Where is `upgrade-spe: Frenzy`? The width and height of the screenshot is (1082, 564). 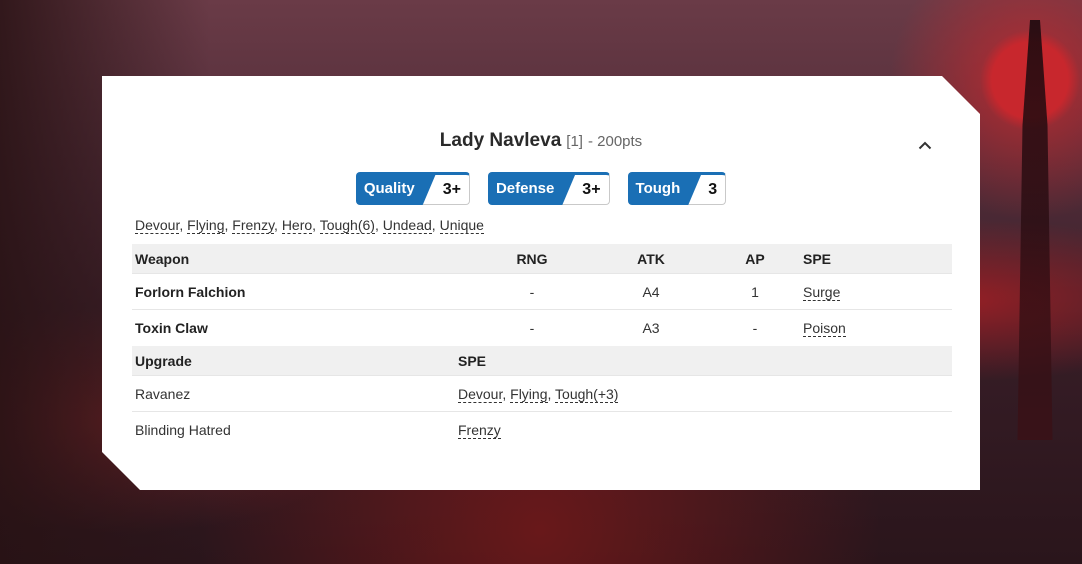 upgrade-spe: Frenzy is located at coordinates (703, 429).